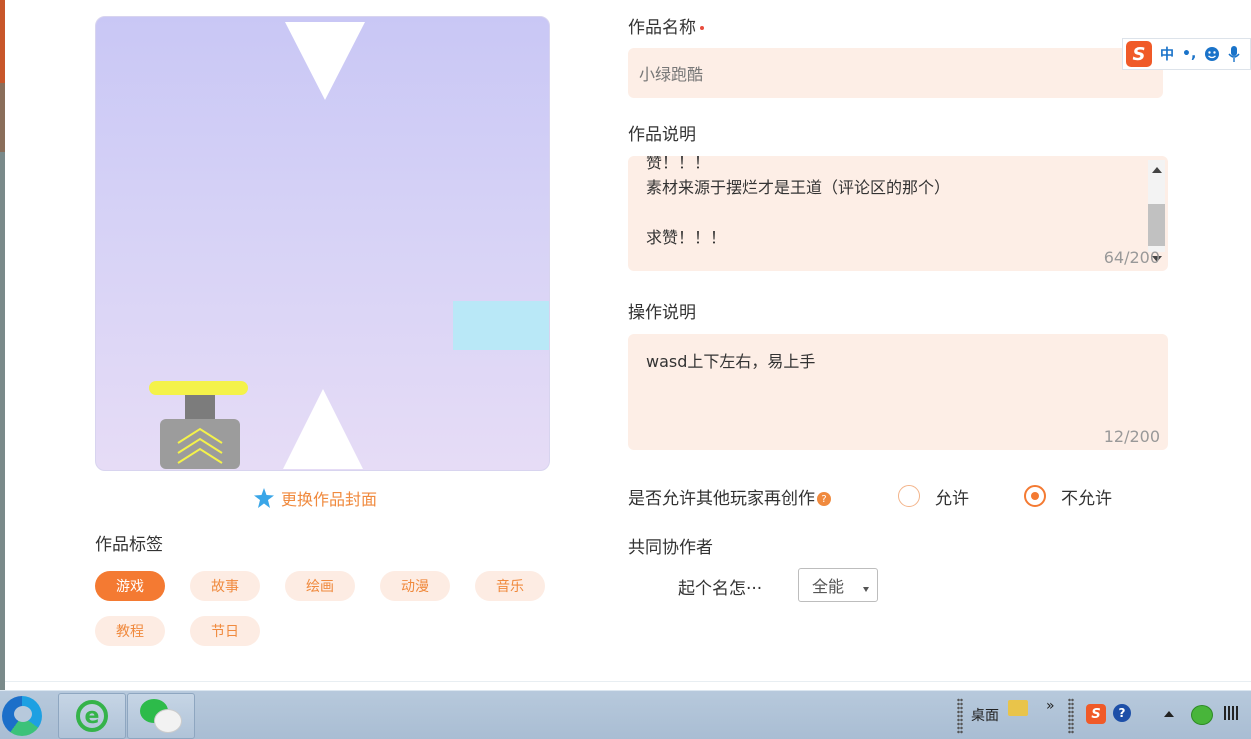 The width and height of the screenshot is (1251, 739). Describe the element at coordinates (1232, 713) in the screenshot. I see `network-signal-icon` at that location.